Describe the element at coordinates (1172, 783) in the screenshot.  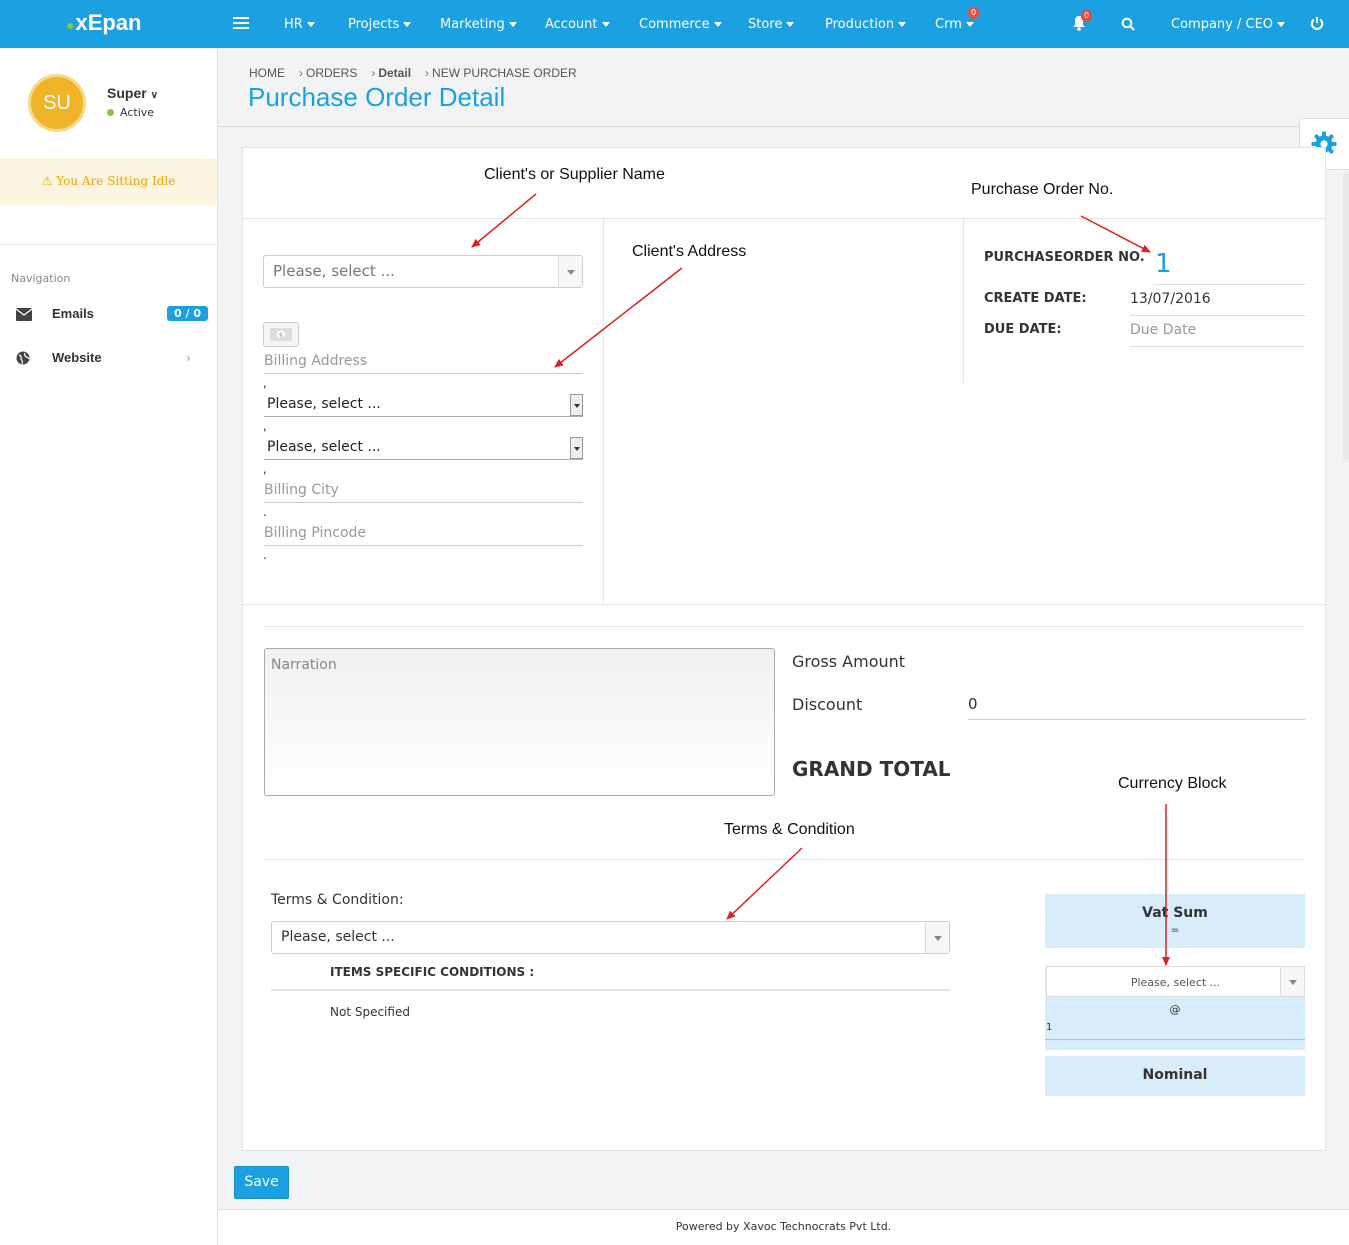
I see `annotation-currency: Currency Block` at that location.